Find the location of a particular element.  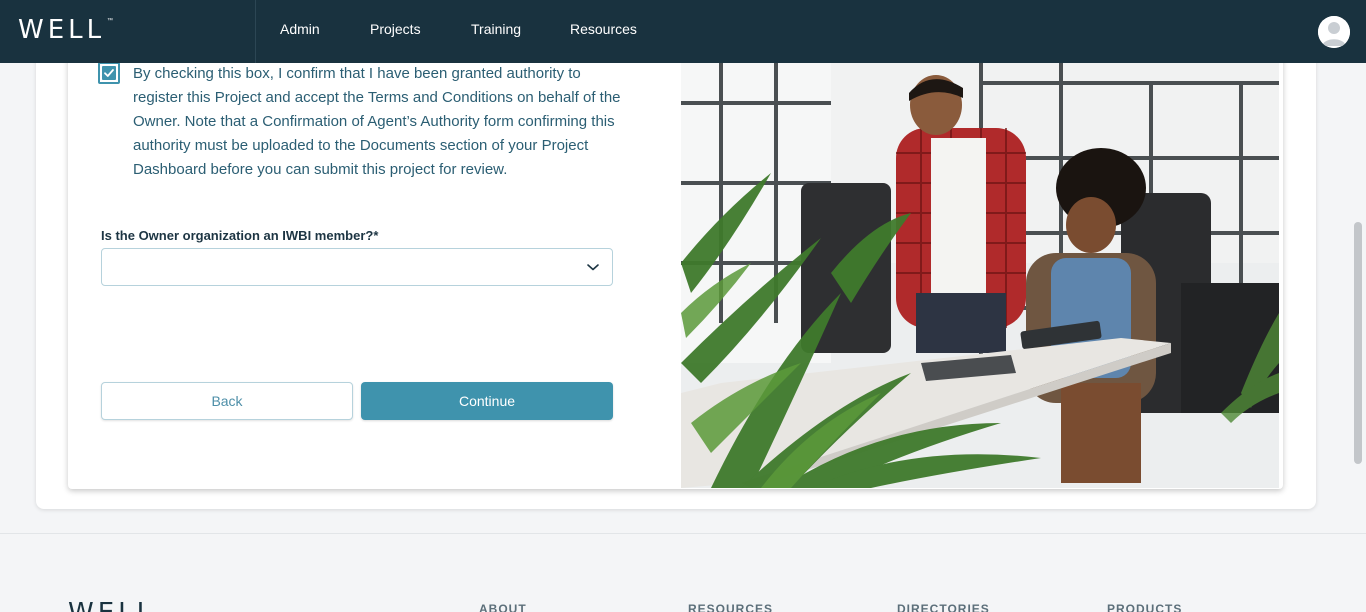

logo-trademark: ™ is located at coordinates (110, 21).